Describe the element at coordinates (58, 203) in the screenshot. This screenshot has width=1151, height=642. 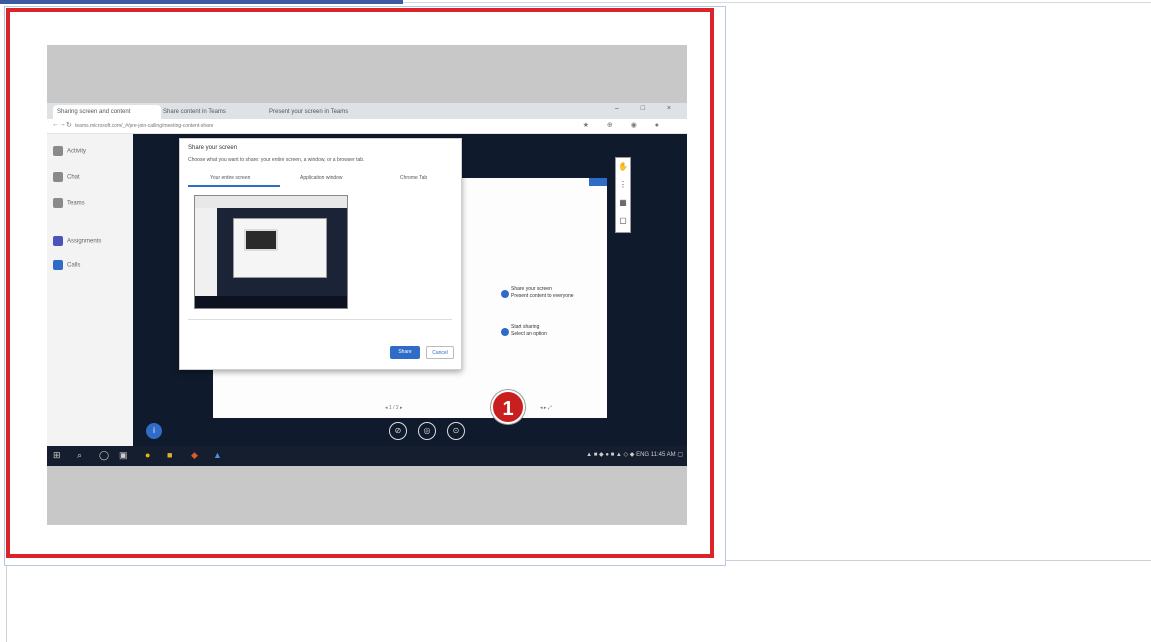
I see `teams-icon` at that location.